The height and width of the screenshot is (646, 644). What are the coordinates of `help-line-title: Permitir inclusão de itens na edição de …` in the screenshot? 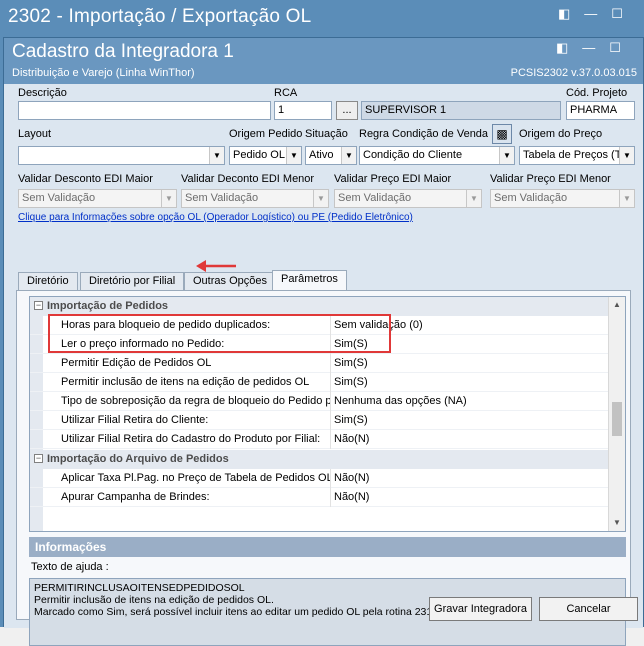 It's located at (154, 600).